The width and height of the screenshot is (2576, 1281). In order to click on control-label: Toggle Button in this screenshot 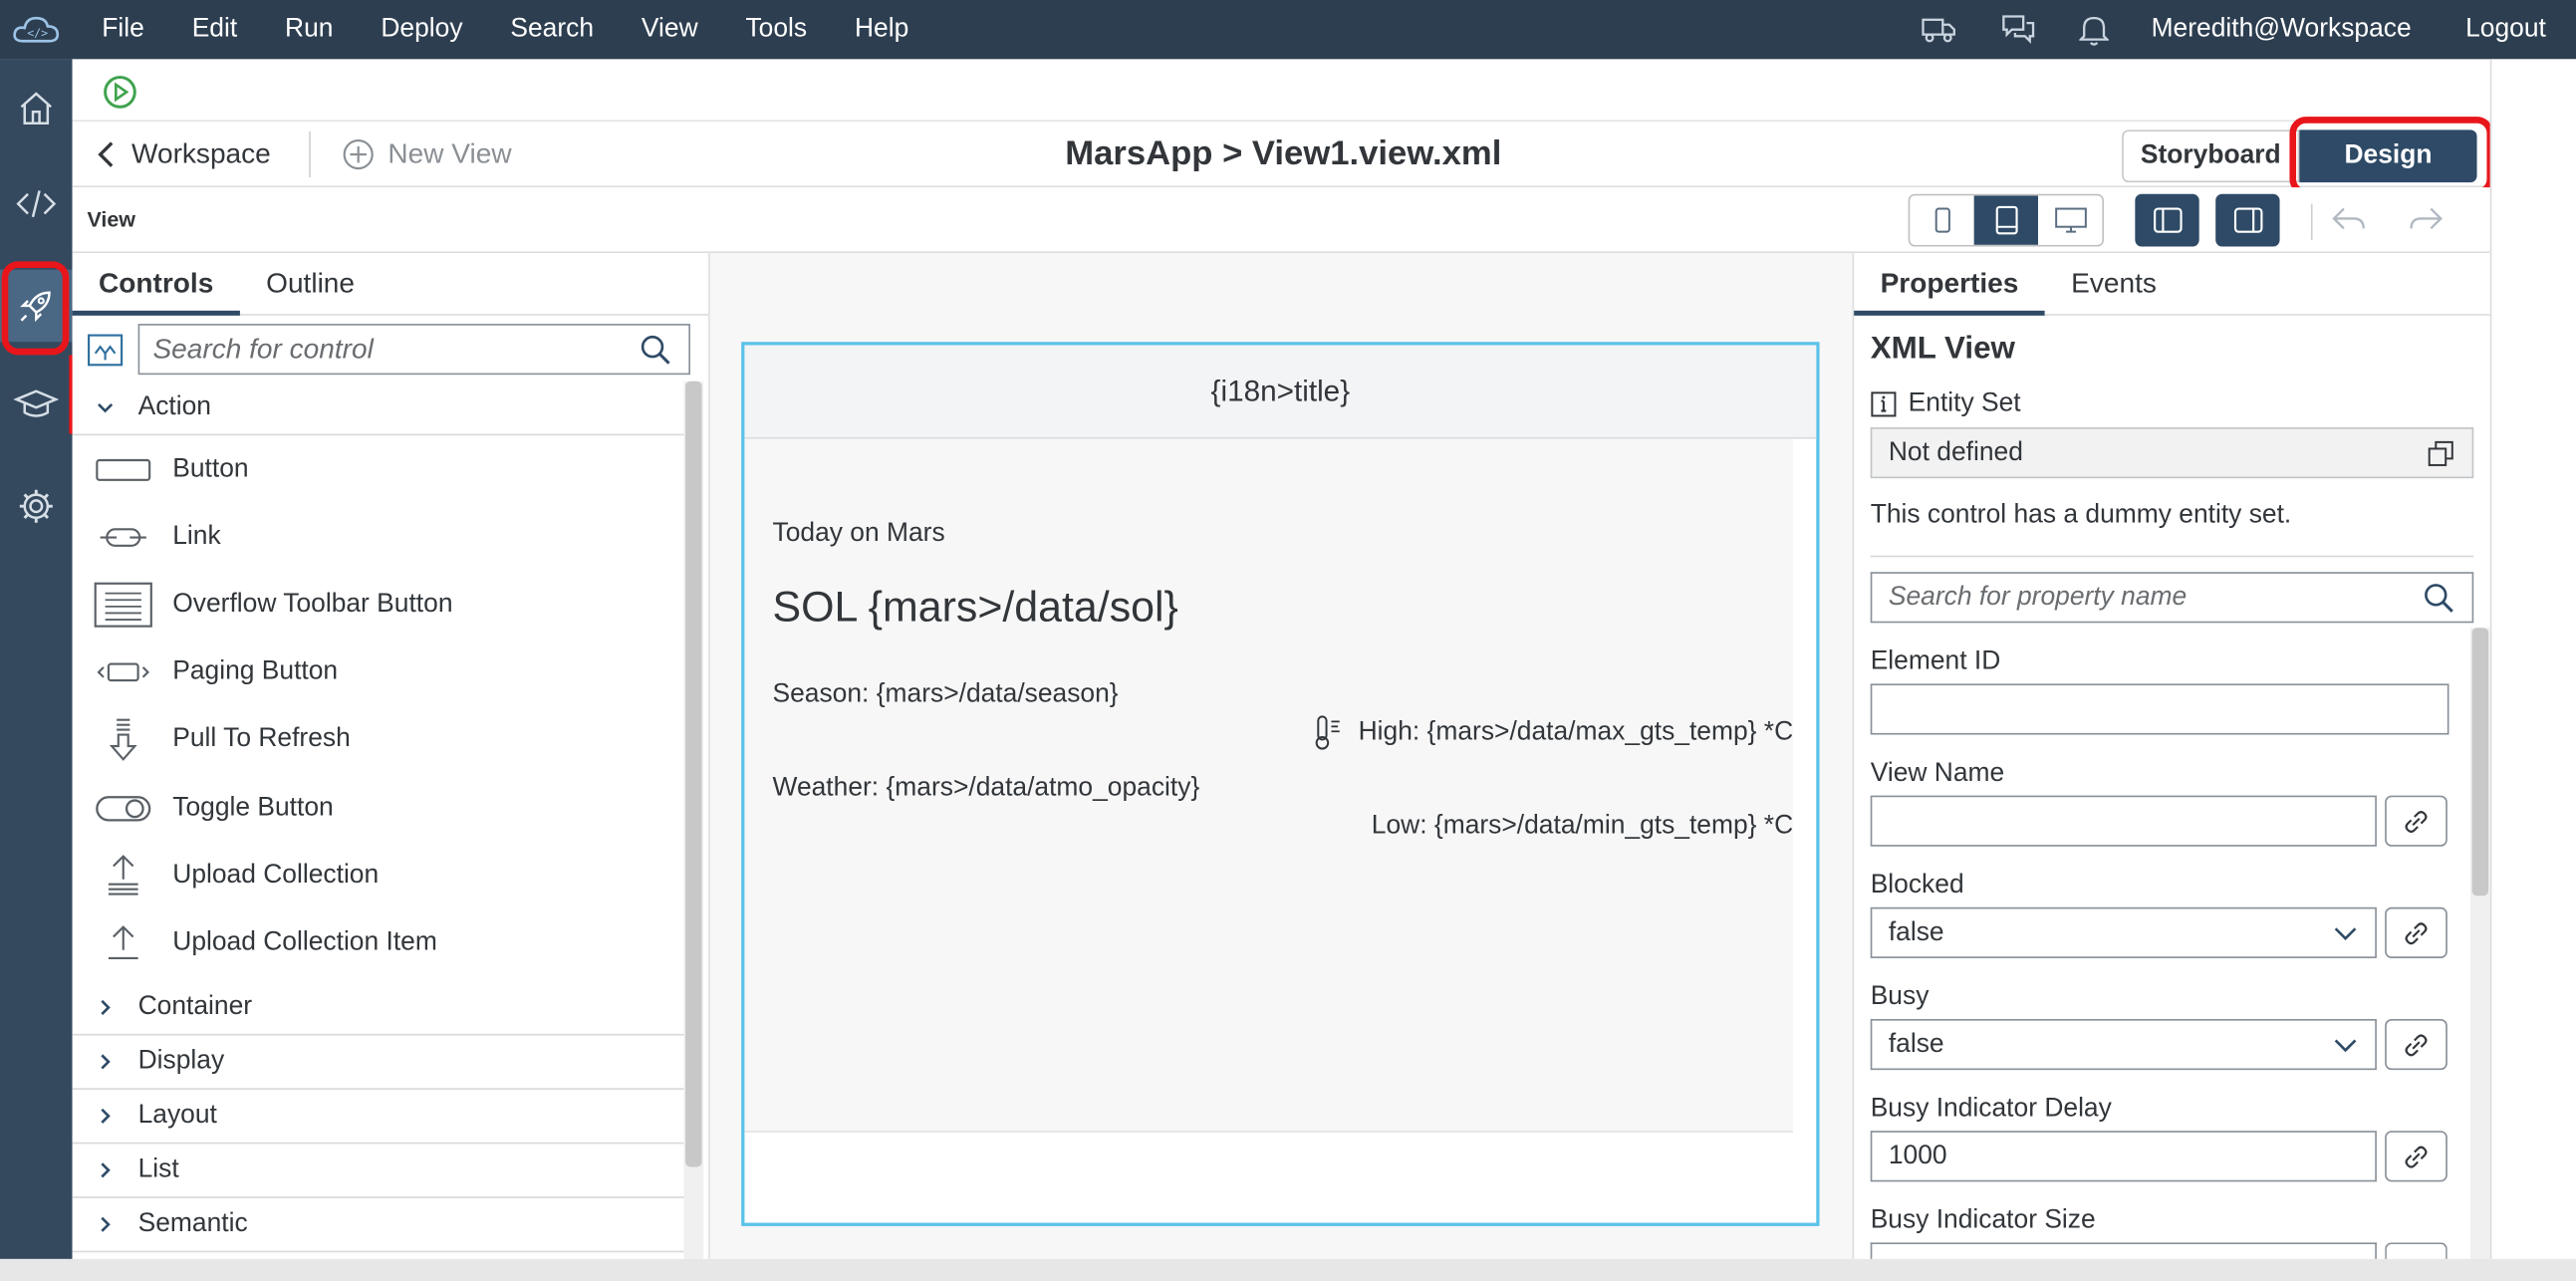, I will do `click(253, 807)`.